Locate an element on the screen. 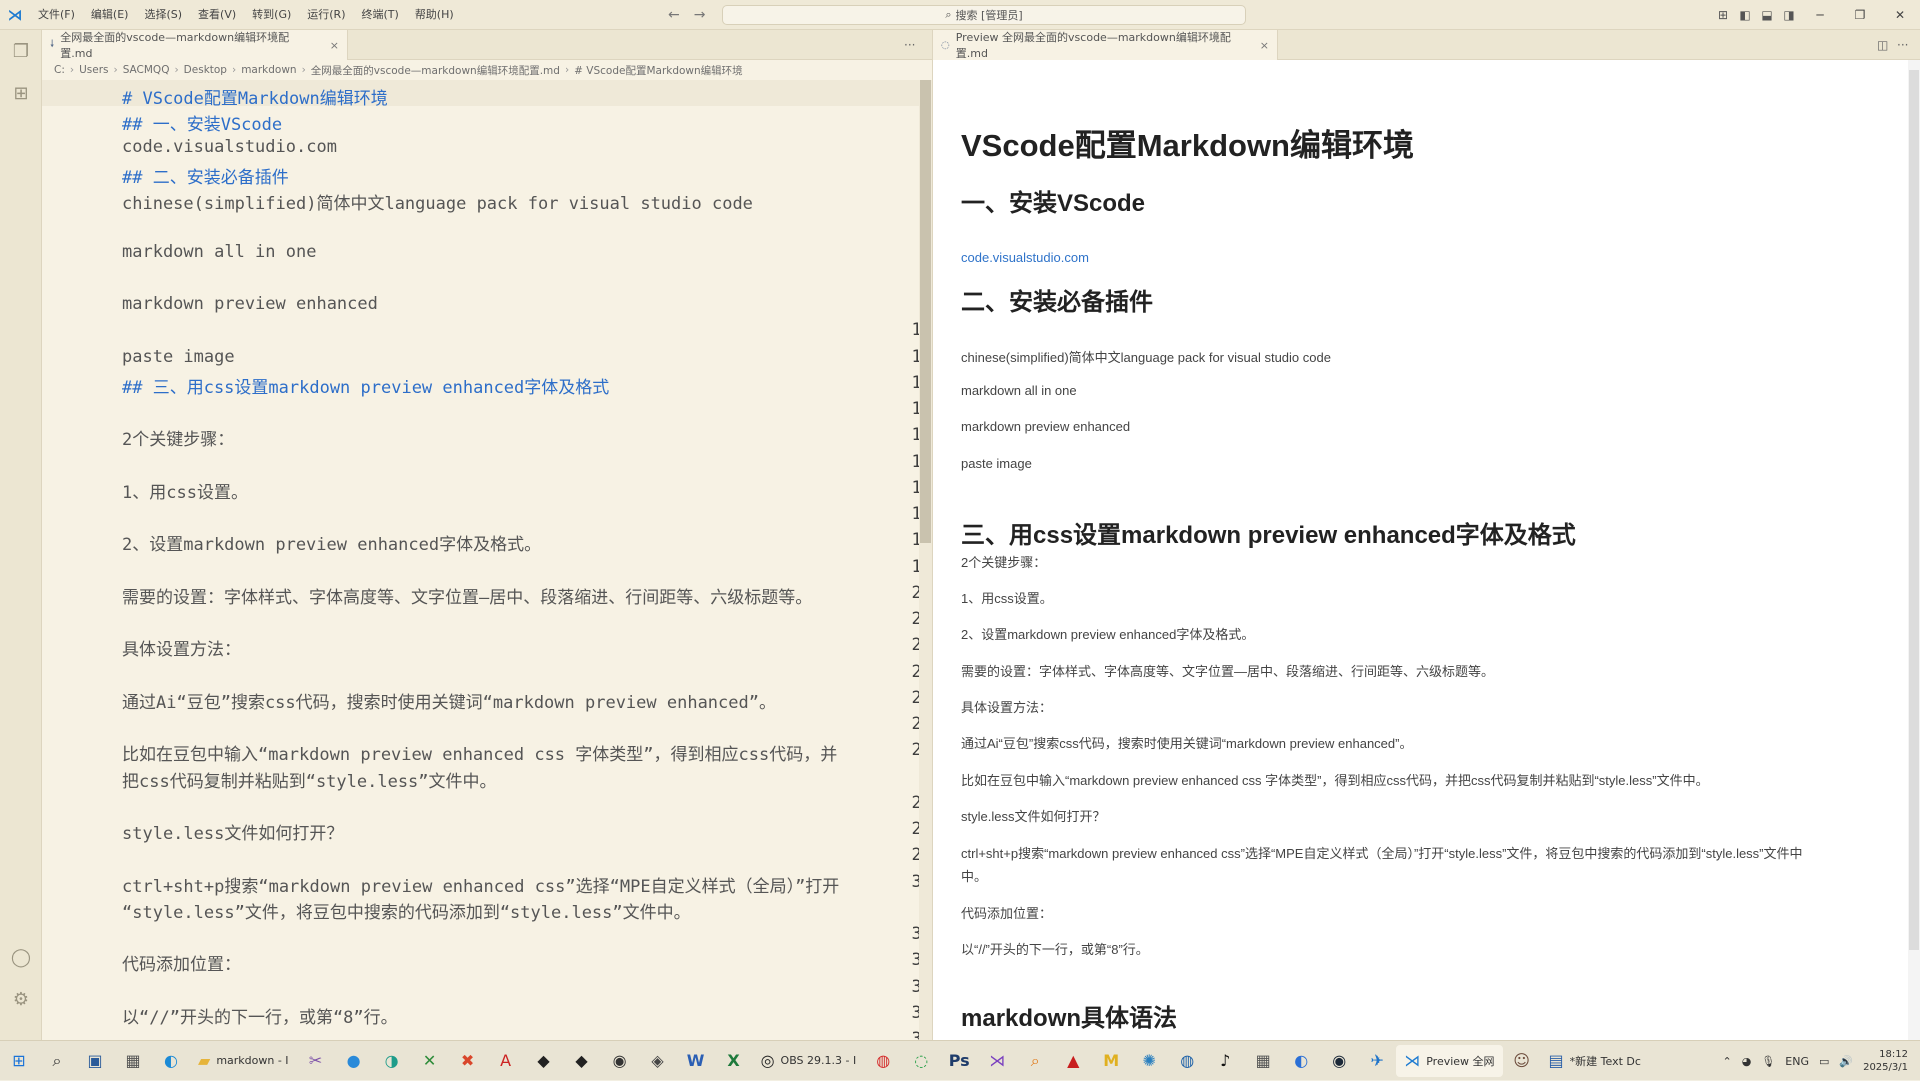 The width and height of the screenshot is (1920, 1081). app-blue-circle-icon: ● is located at coordinates (354, 1061).